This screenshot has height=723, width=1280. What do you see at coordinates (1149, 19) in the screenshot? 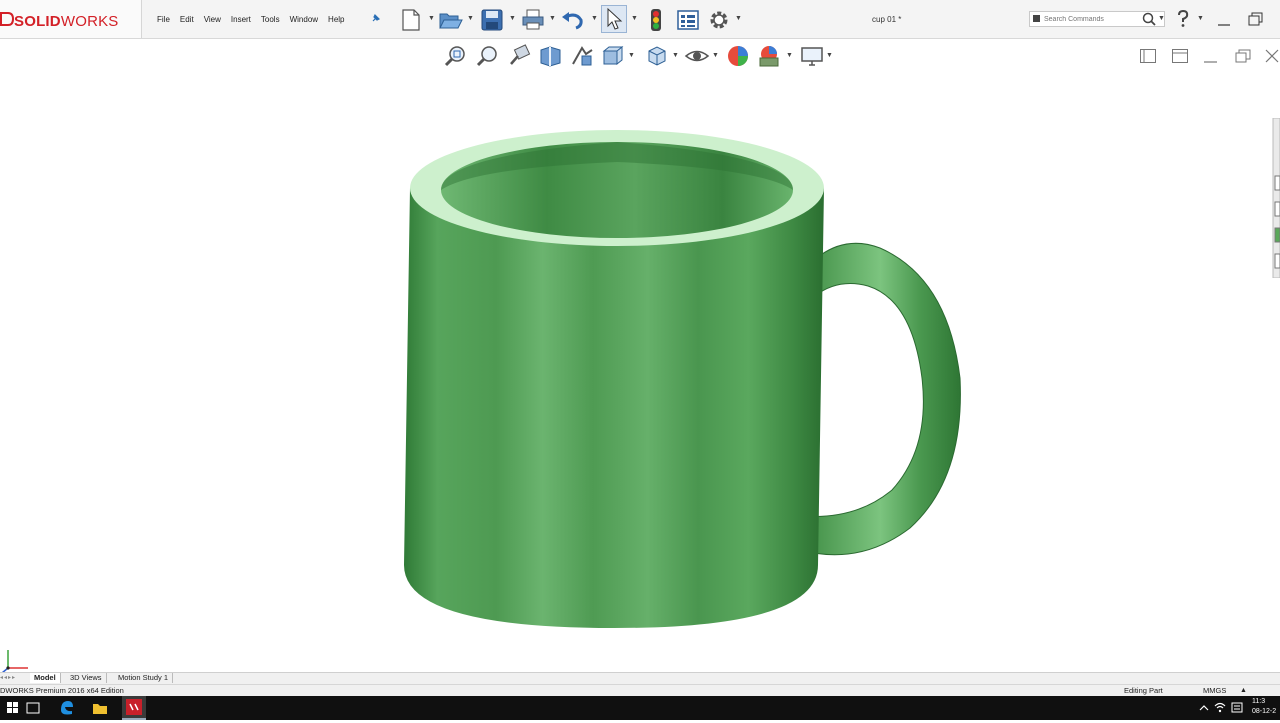
I see `search-icon` at bounding box center [1149, 19].